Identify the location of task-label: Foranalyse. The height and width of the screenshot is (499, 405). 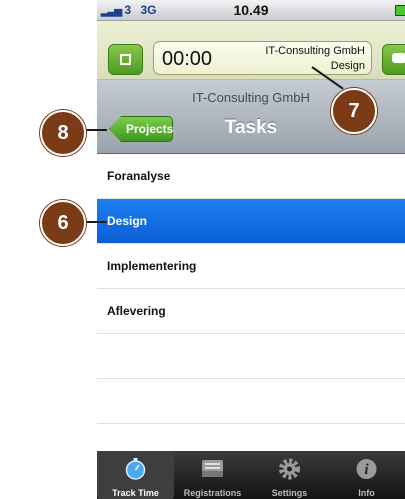
(139, 176).